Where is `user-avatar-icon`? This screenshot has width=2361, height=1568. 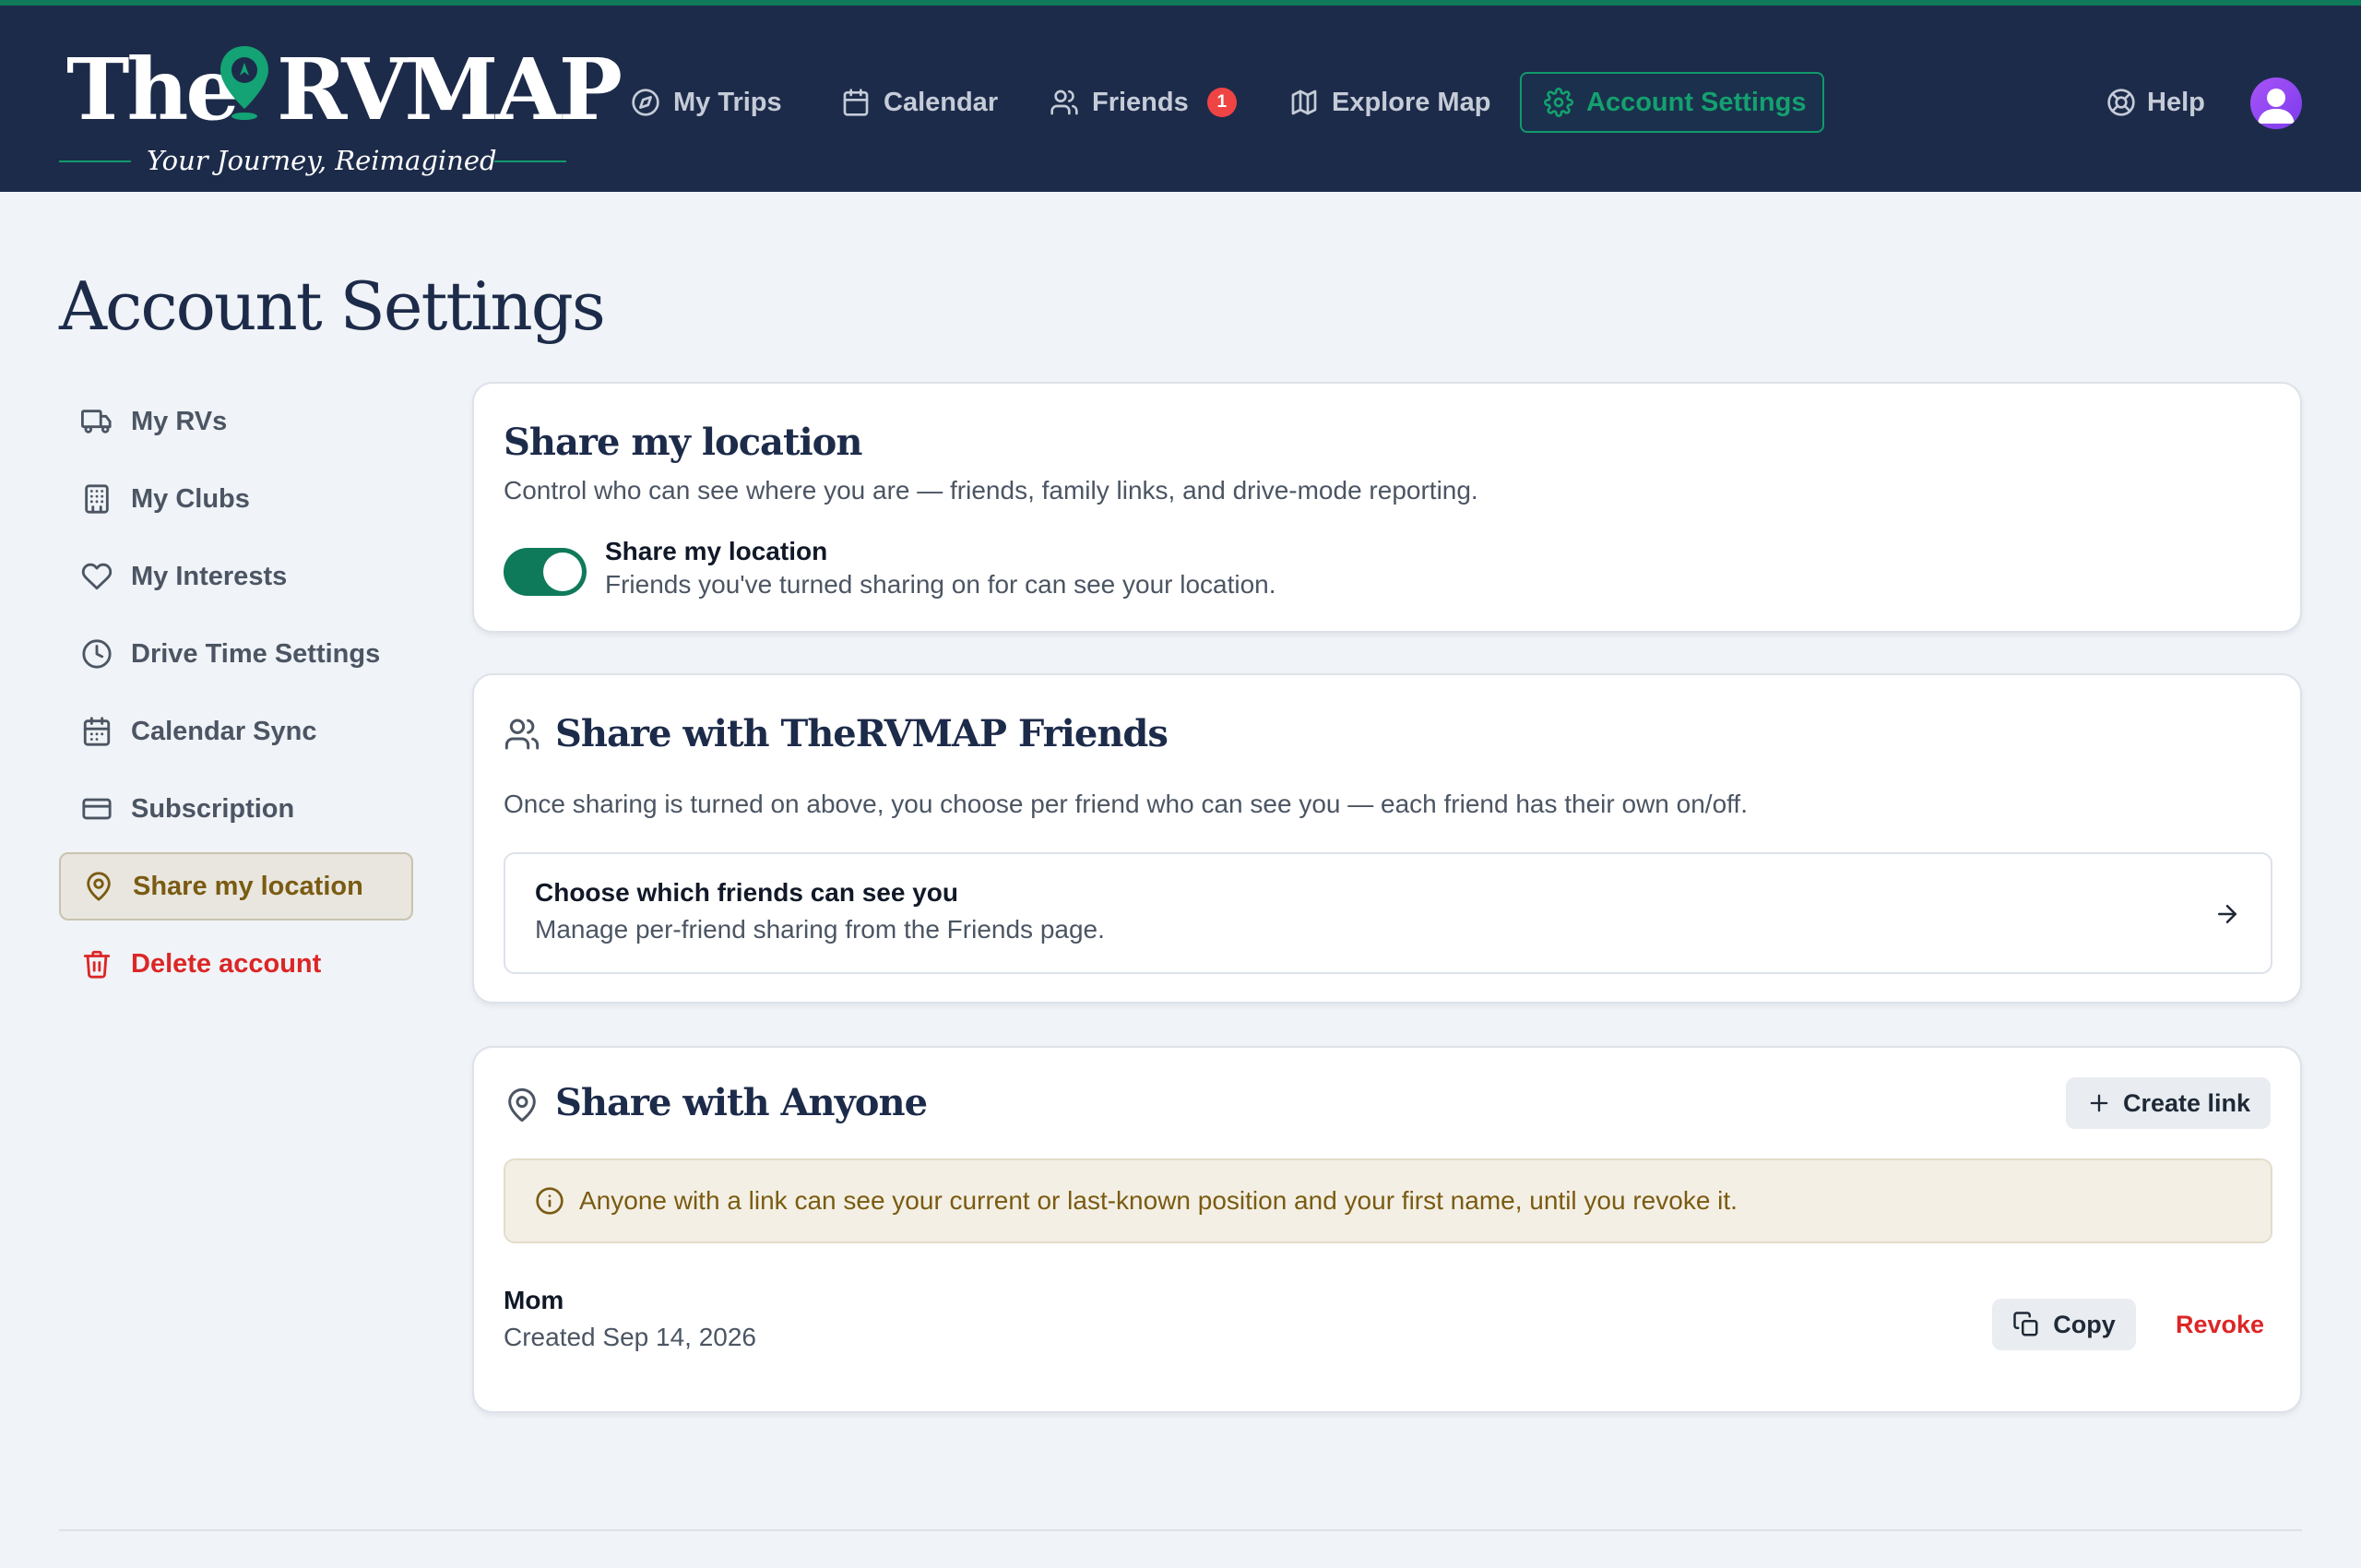
user-avatar-icon is located at coordinates (2276, 106).